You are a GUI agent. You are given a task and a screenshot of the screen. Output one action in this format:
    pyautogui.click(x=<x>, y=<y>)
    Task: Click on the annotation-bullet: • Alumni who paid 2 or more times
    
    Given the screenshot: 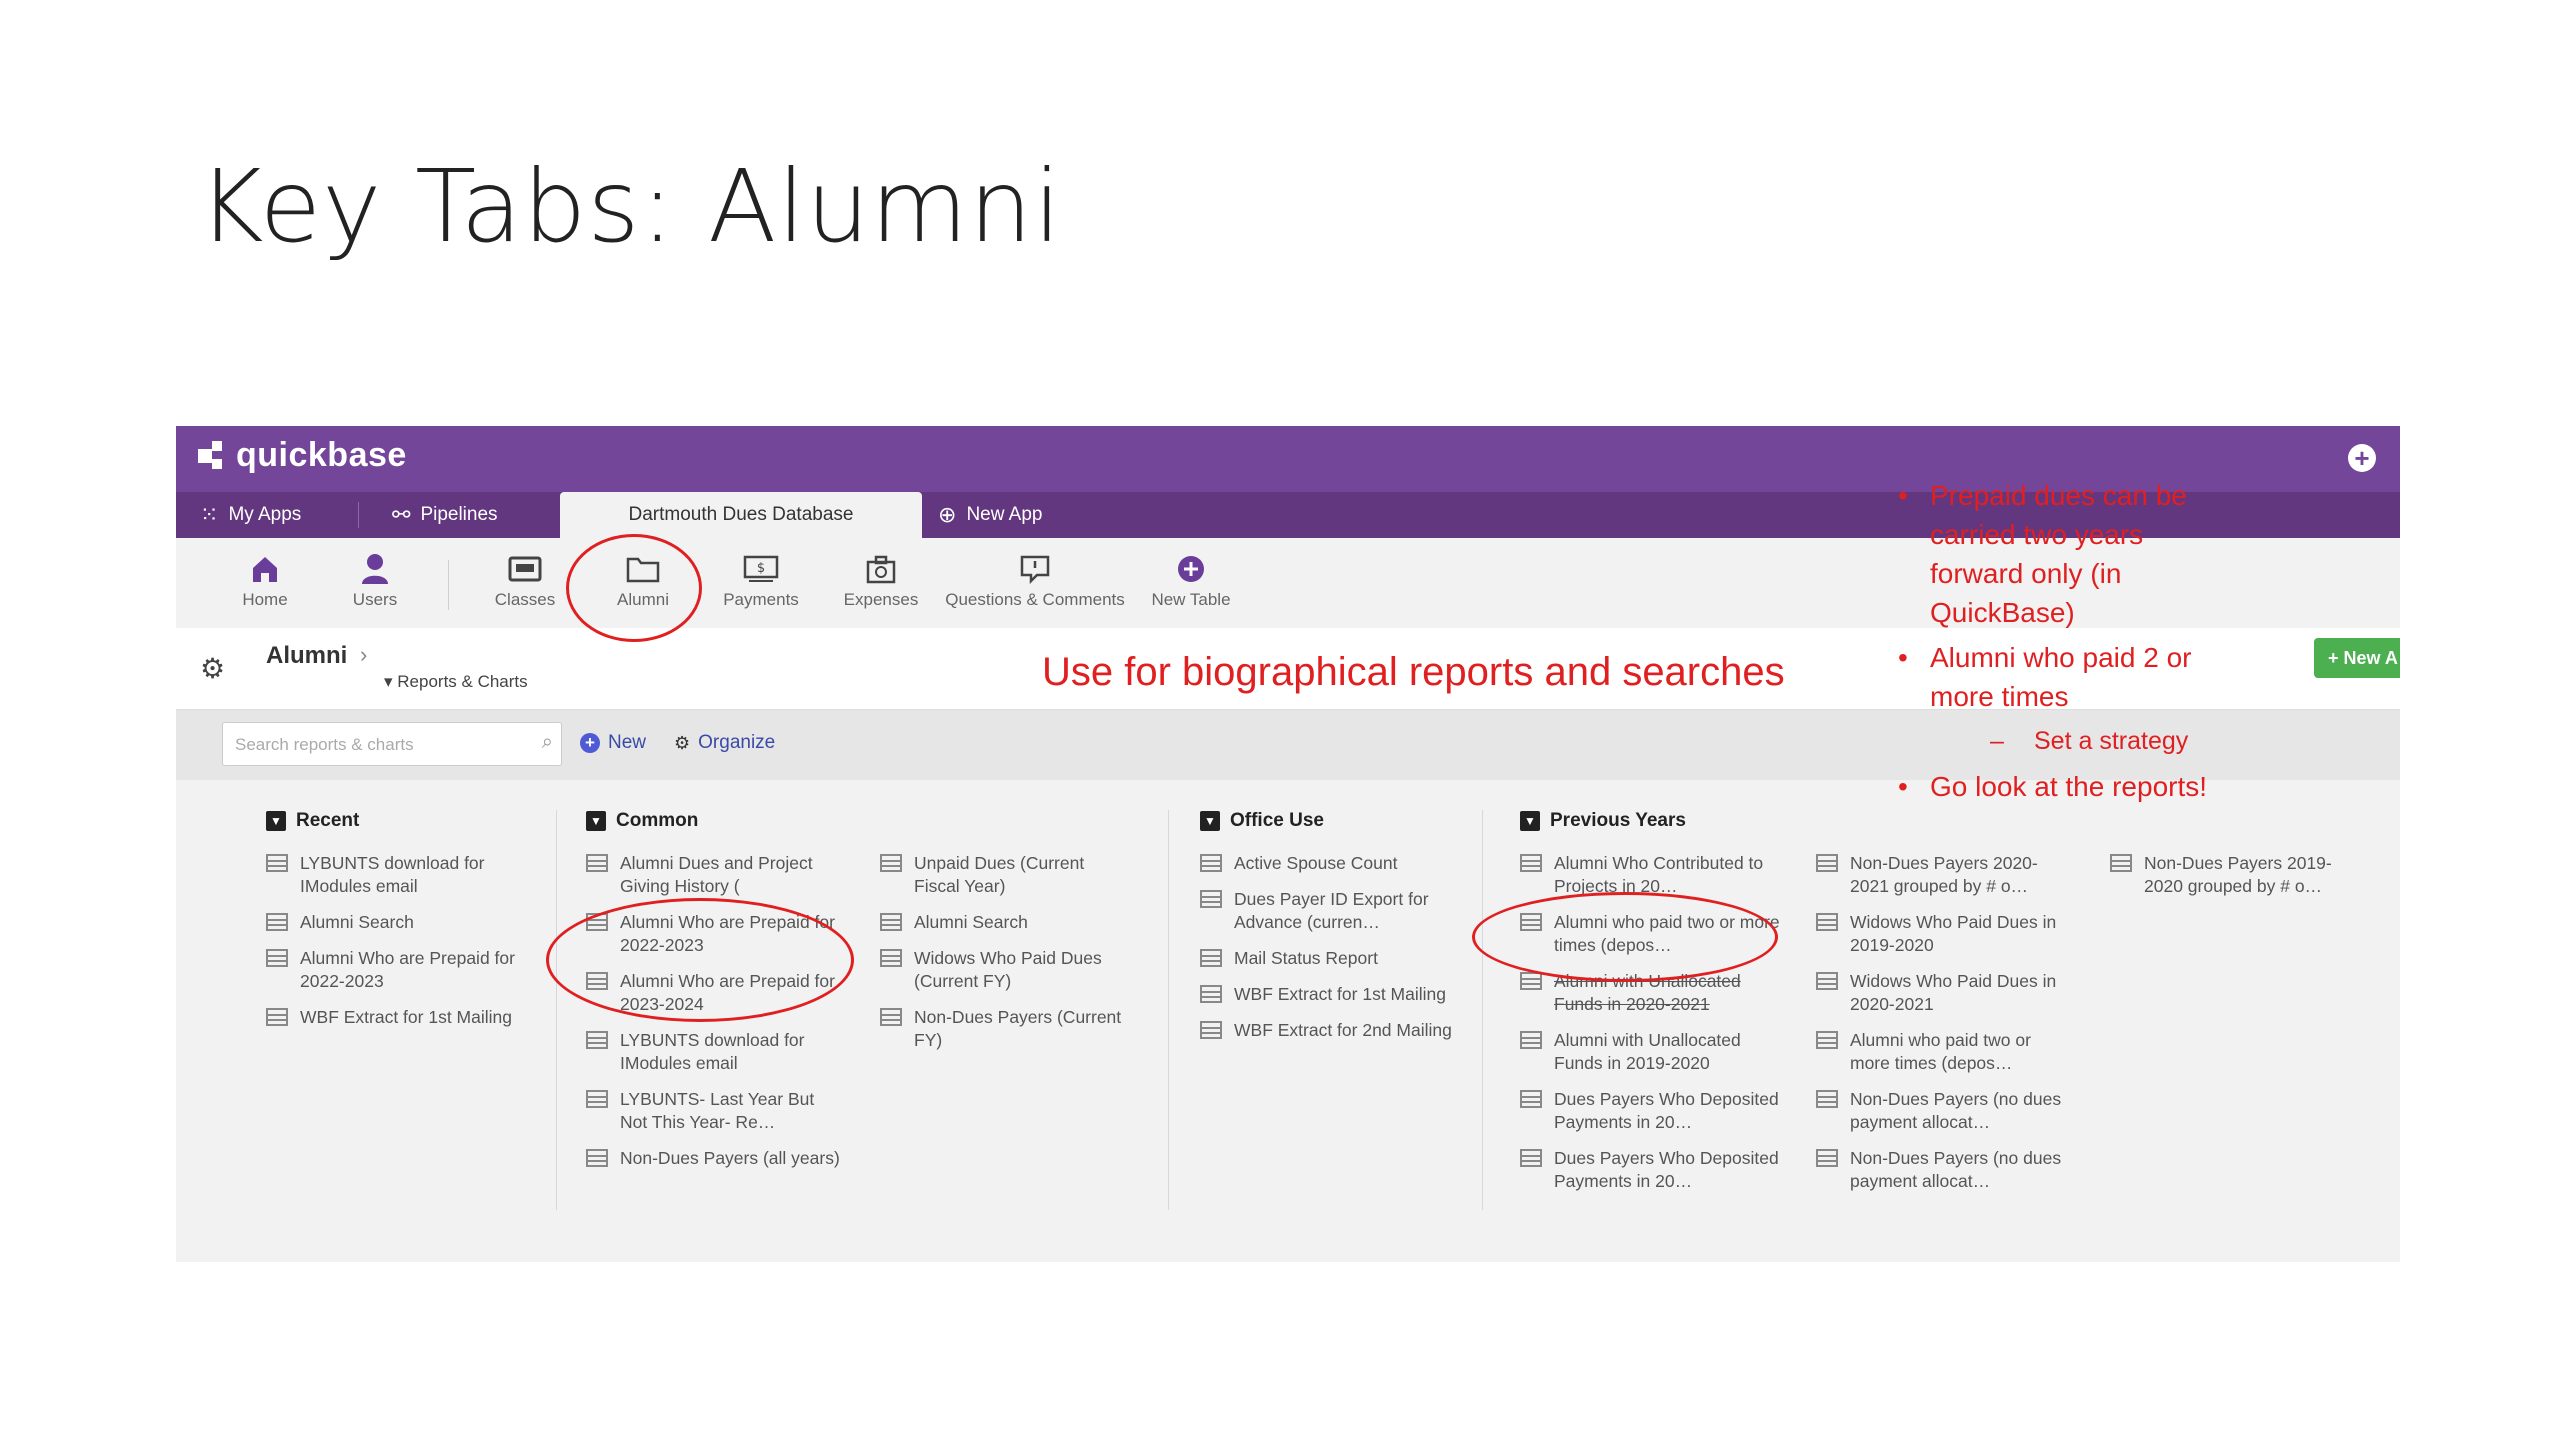 What is the action you would take?
    pyautogui.click(x=2045, y=677)
    